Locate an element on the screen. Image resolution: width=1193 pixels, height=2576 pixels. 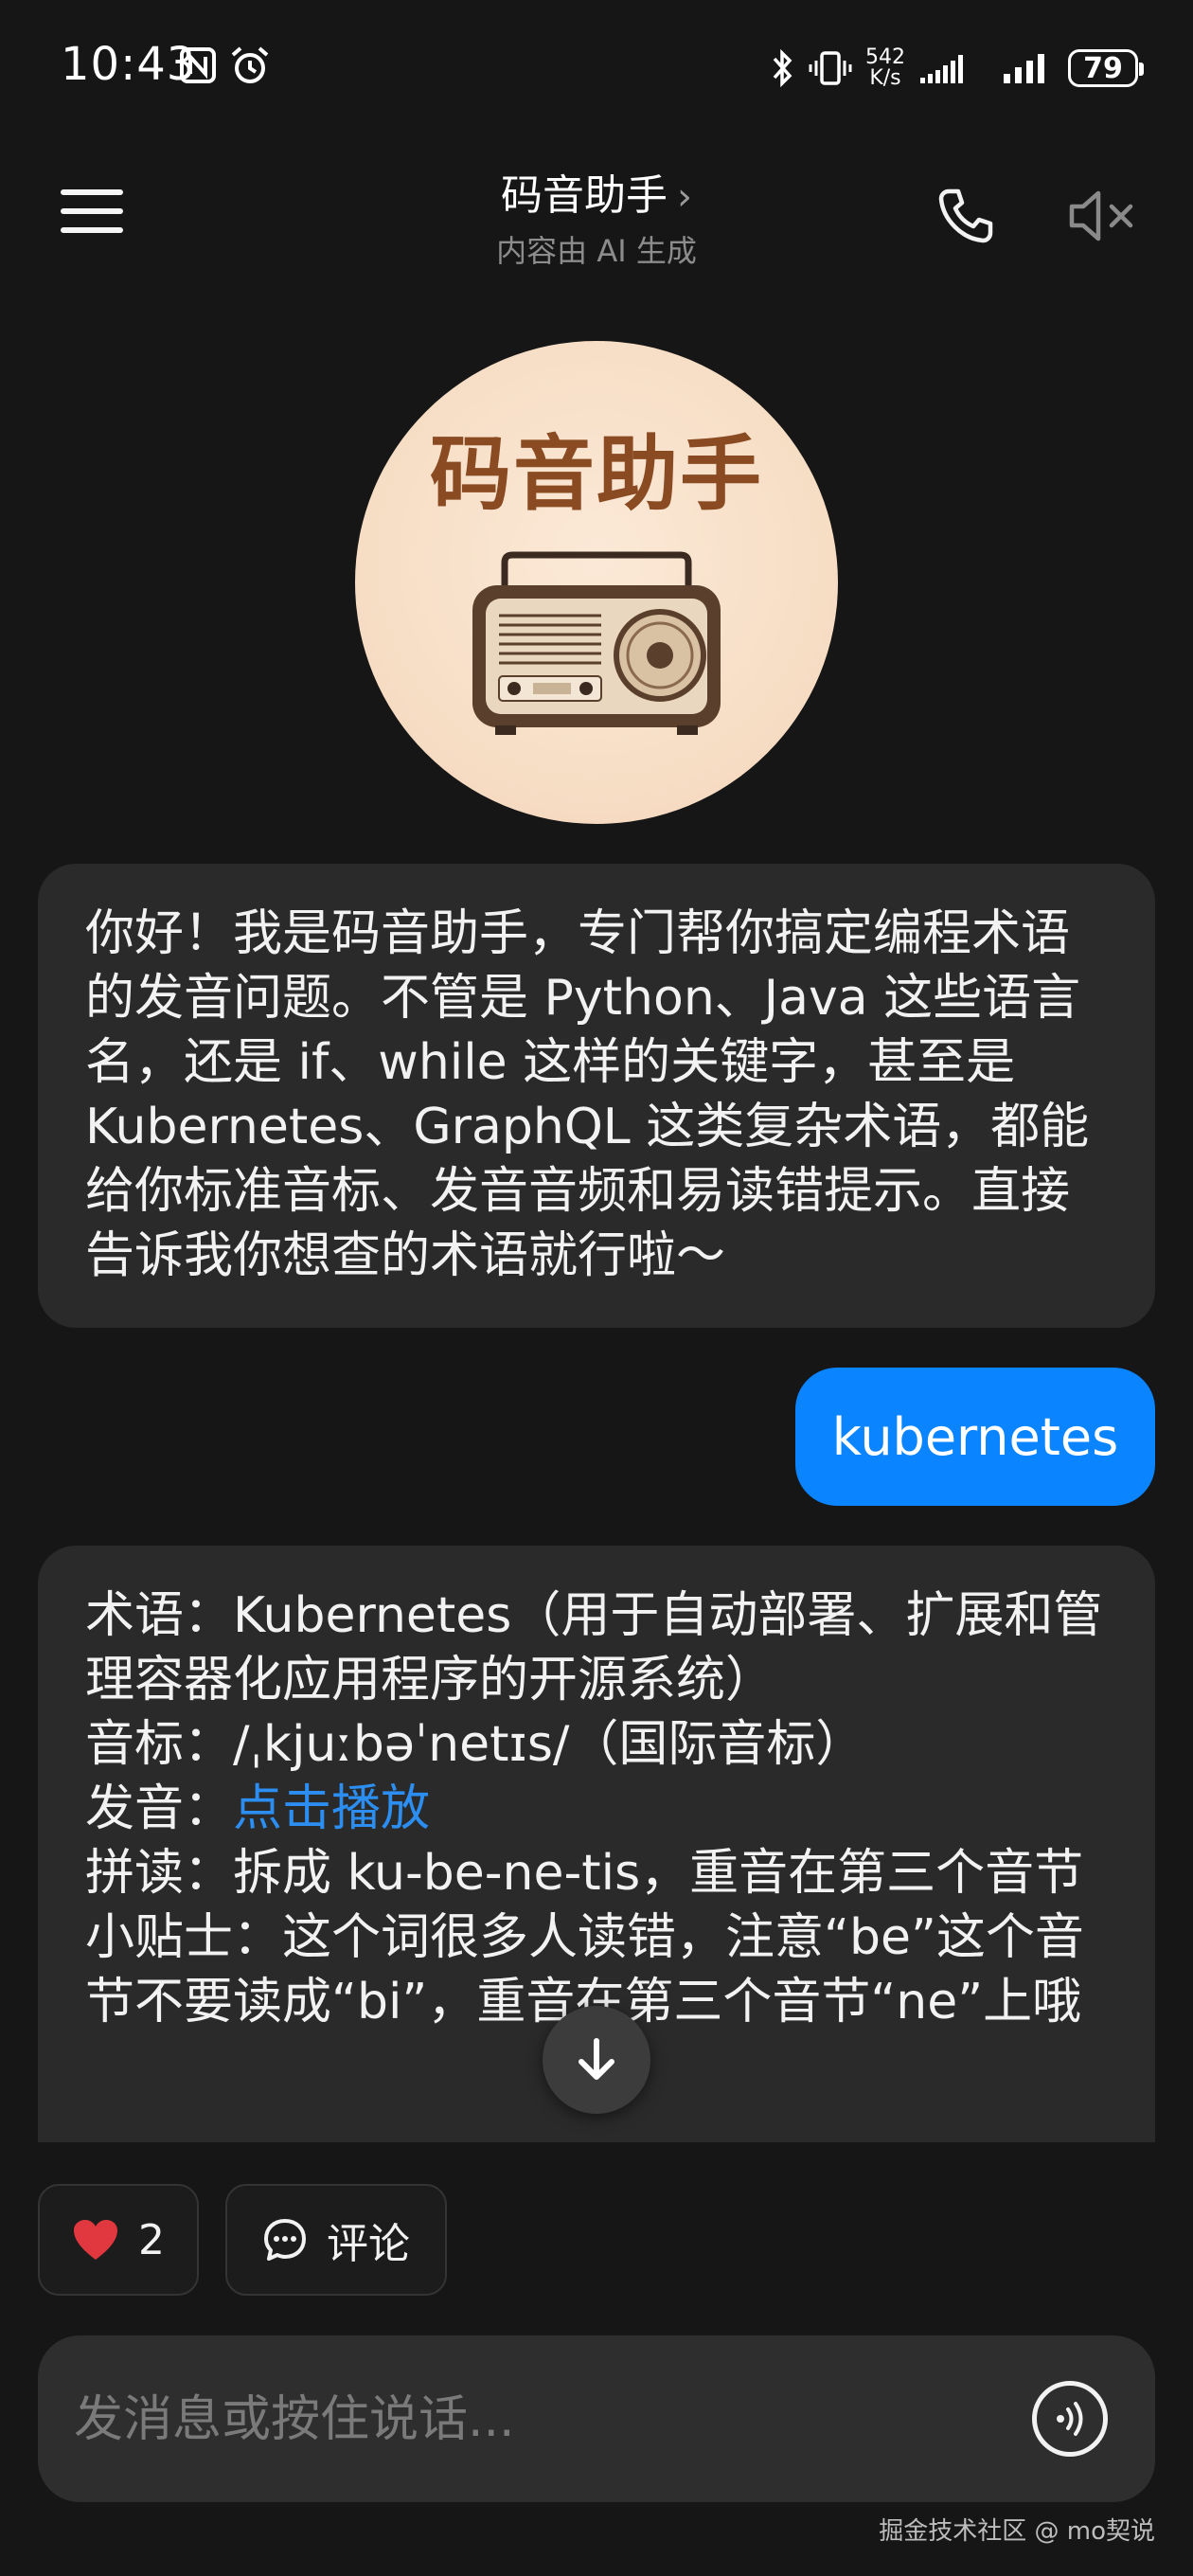
answer-ipa: 音标：/ˌkjuːbəˈnetɪs/（国际音标） is located at coordinates (596, 1744).